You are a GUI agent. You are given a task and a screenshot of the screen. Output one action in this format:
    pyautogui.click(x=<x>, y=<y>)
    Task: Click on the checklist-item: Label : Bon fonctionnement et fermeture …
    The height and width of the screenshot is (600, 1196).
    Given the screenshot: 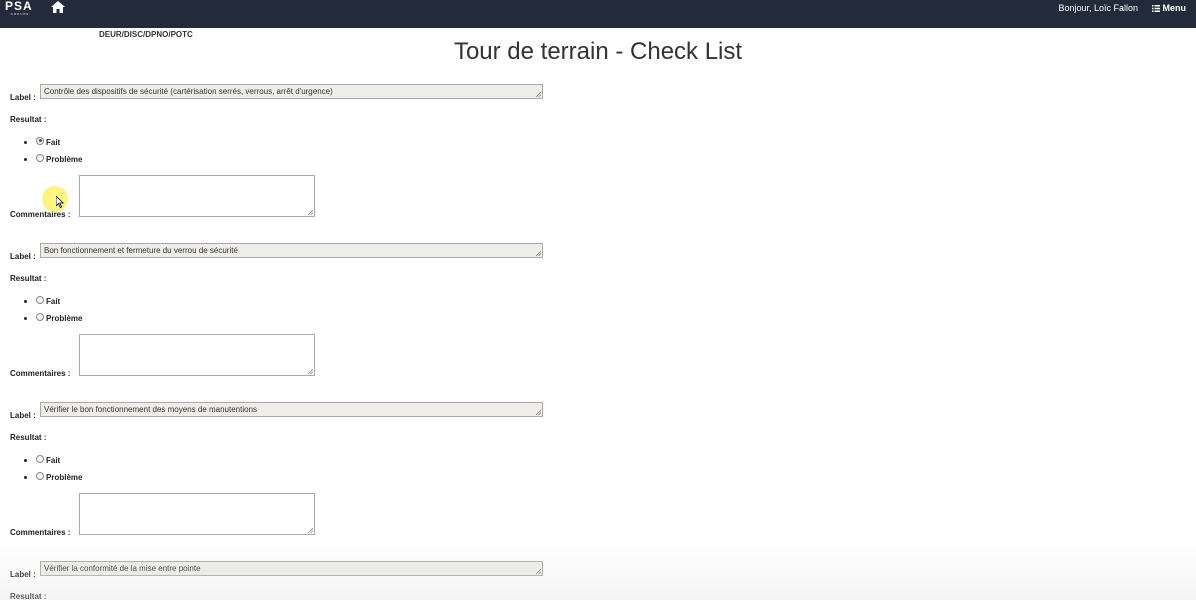 What is the action you would take?
    pyautogui.click(x=290, y=322)
    